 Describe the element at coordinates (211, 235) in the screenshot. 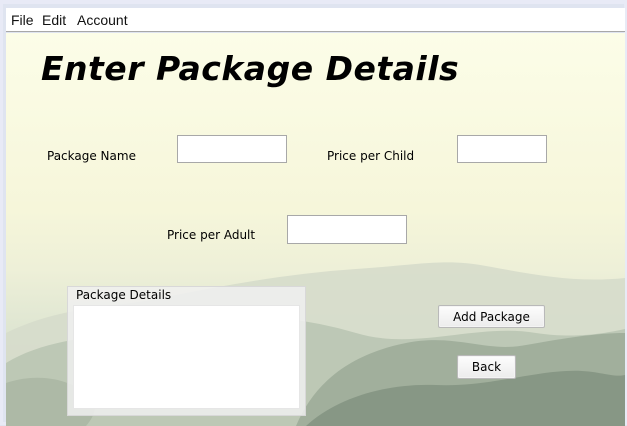

I see `price-per-adult-label: Price per Adult` at that location.